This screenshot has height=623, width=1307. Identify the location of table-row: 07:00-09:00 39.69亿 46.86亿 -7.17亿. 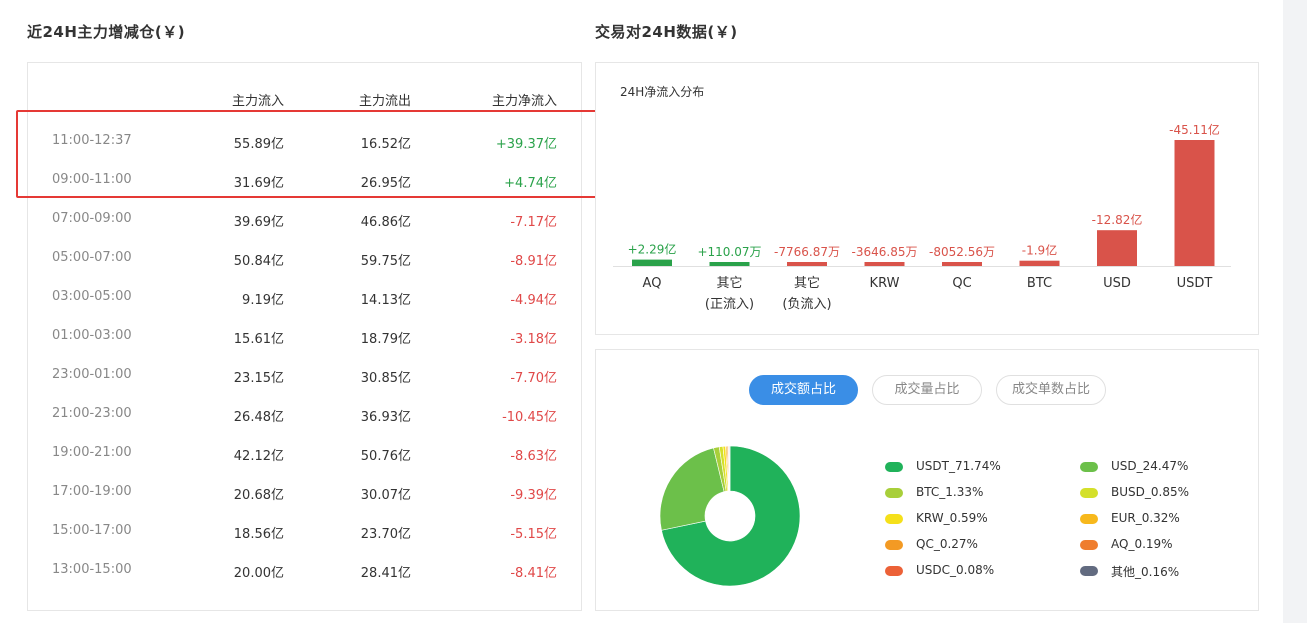
(304, 220).